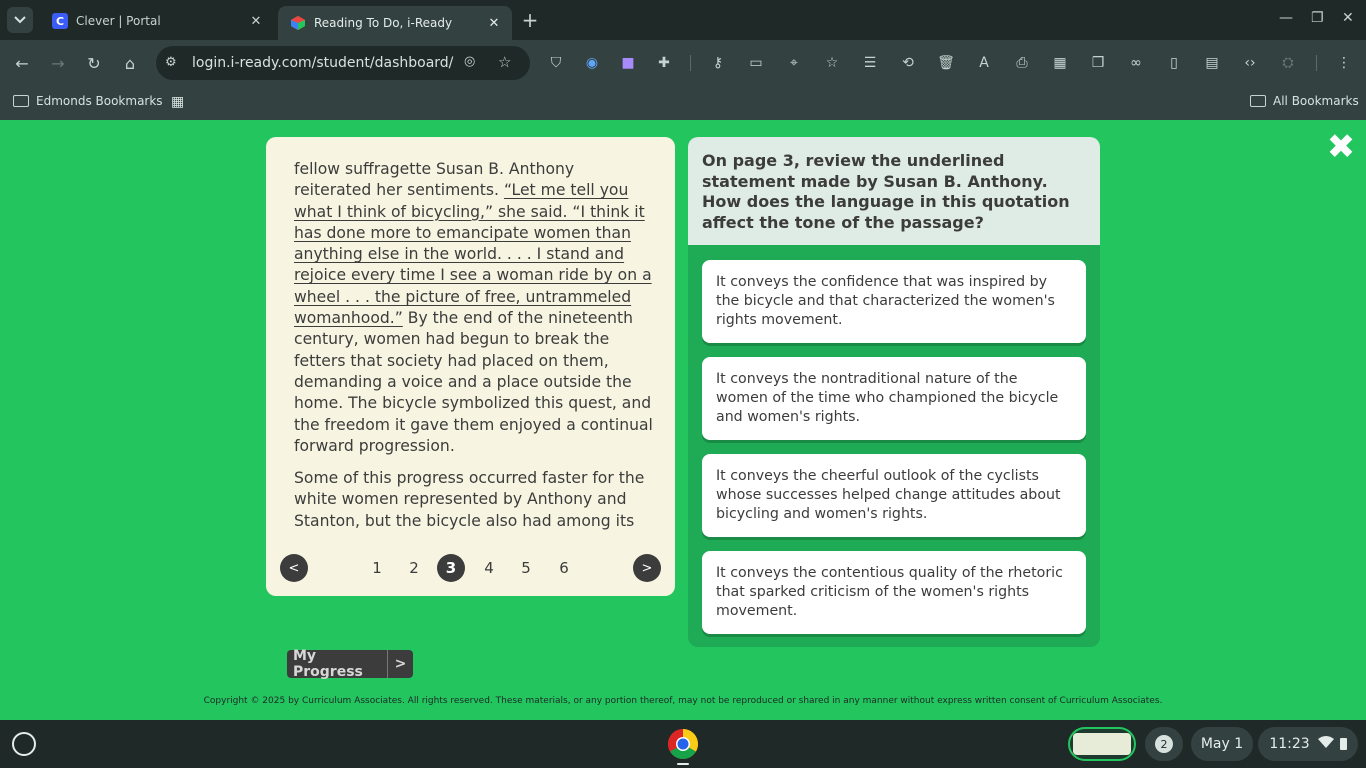 The width and height of the screenshot is (1366, 768). I want to click on previous-page-button: <, so click(294, 568).